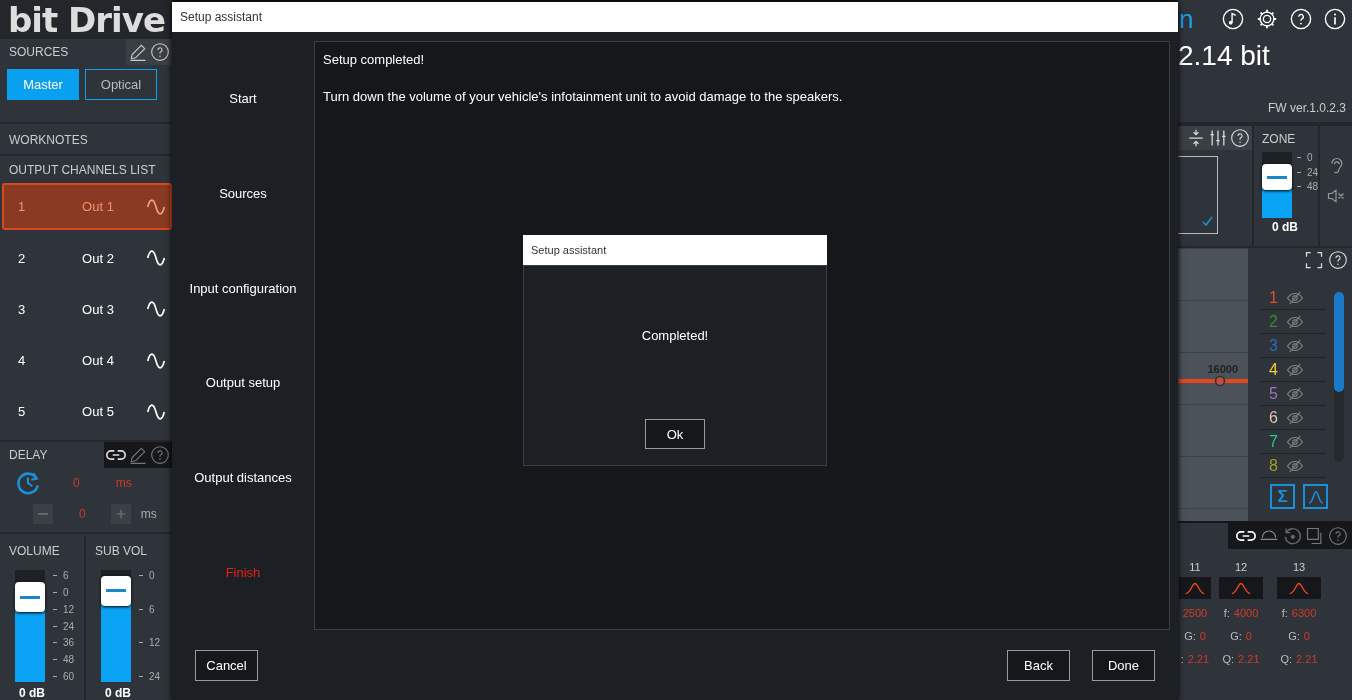 This screenshot has height=700, width=1352. What do you see at coordinates (1273, 393) in the screenshot?
I see `channel-number: 5` at bounding box center [1273, 393].